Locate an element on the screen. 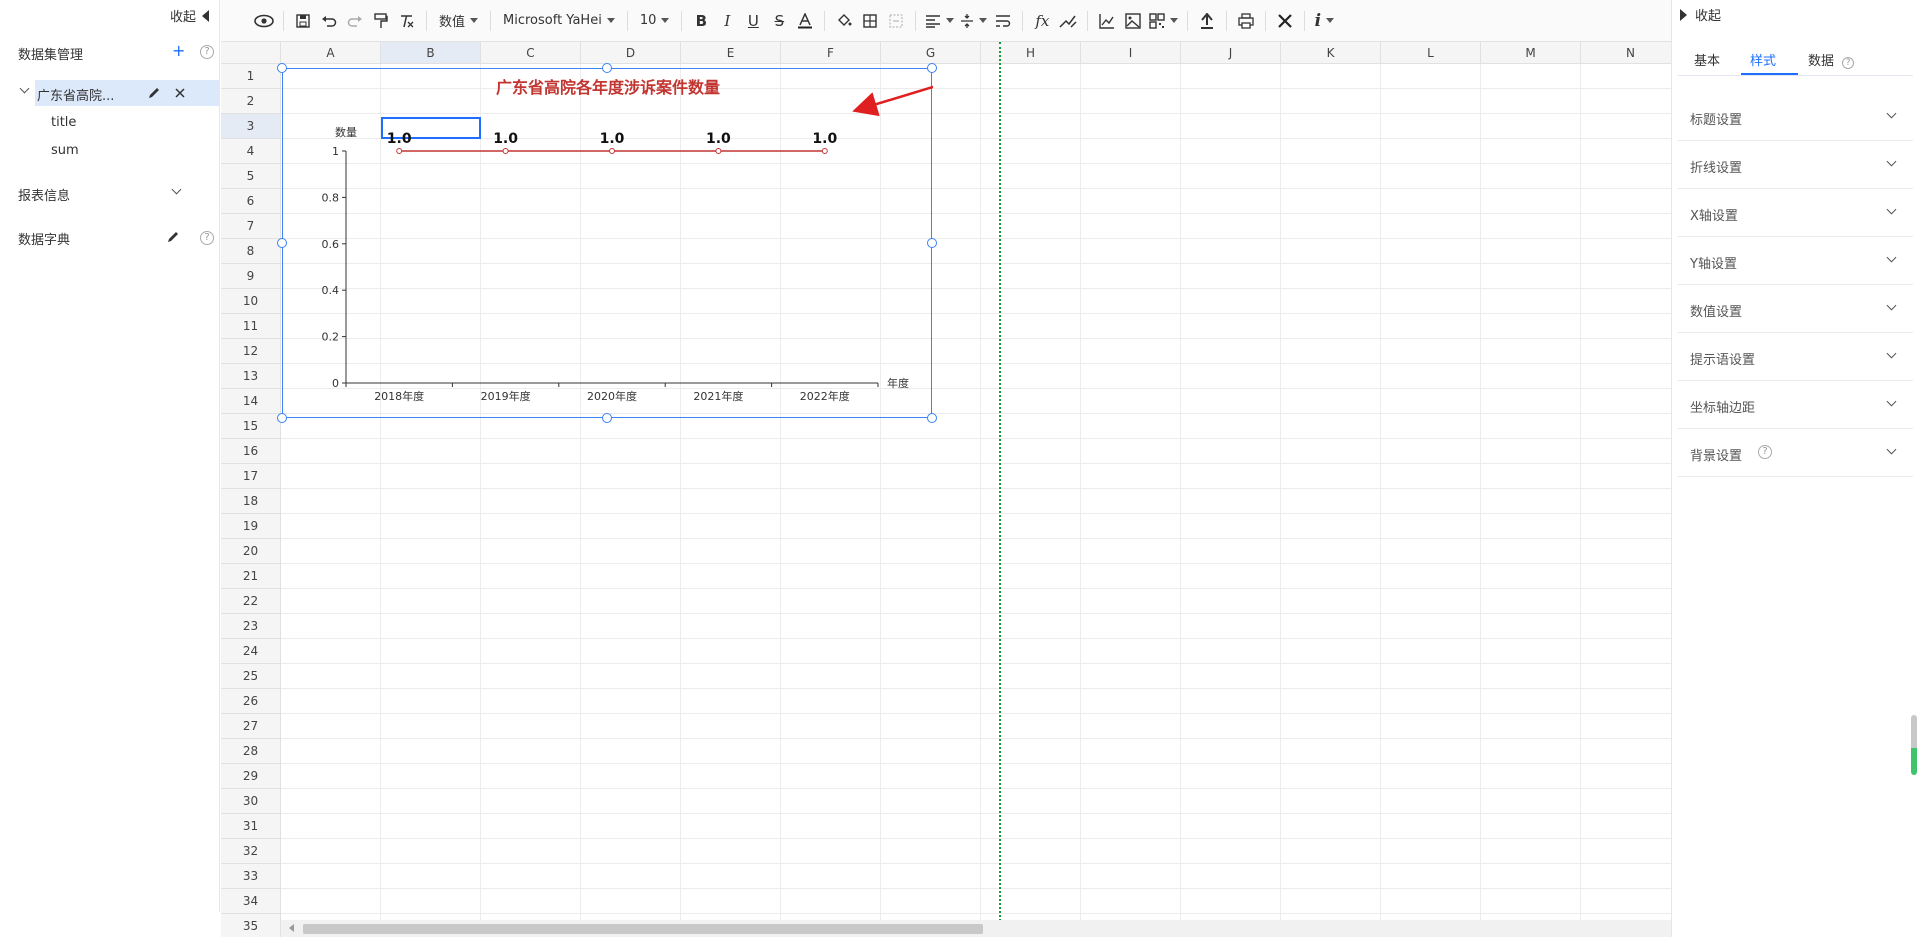 The image size is (1920, 937). row-header: 23 is located at coordinates (251, 626).